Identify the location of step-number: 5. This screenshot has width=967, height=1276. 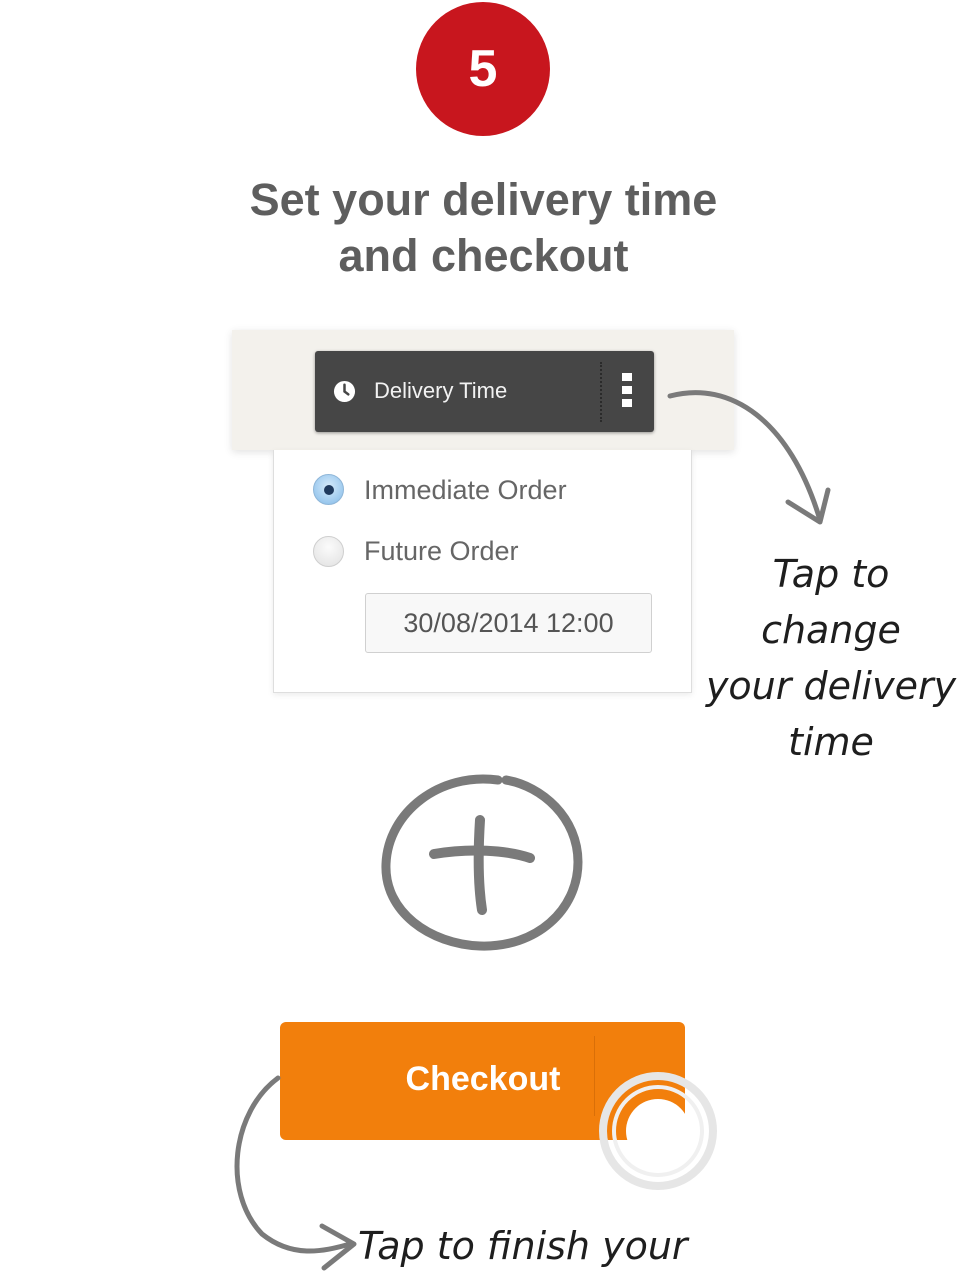
(483, 69).